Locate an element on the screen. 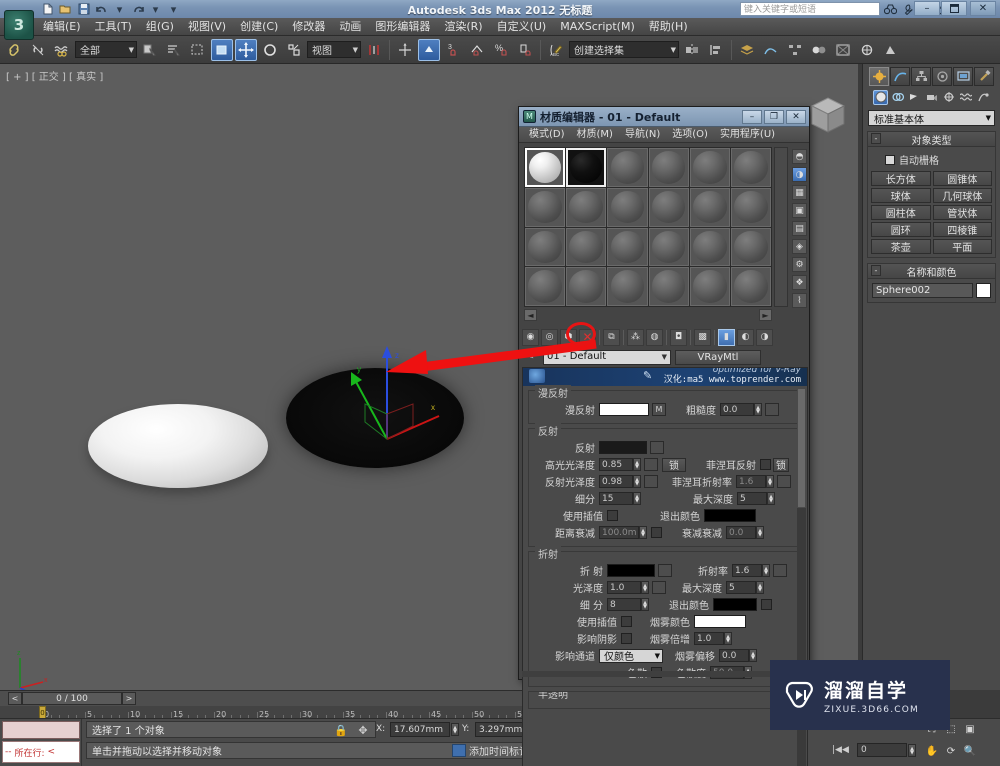 Image resolution: width=1000 pixels, height=766 pixels. prev-frame-button: < is located at coordinates (15, 698).